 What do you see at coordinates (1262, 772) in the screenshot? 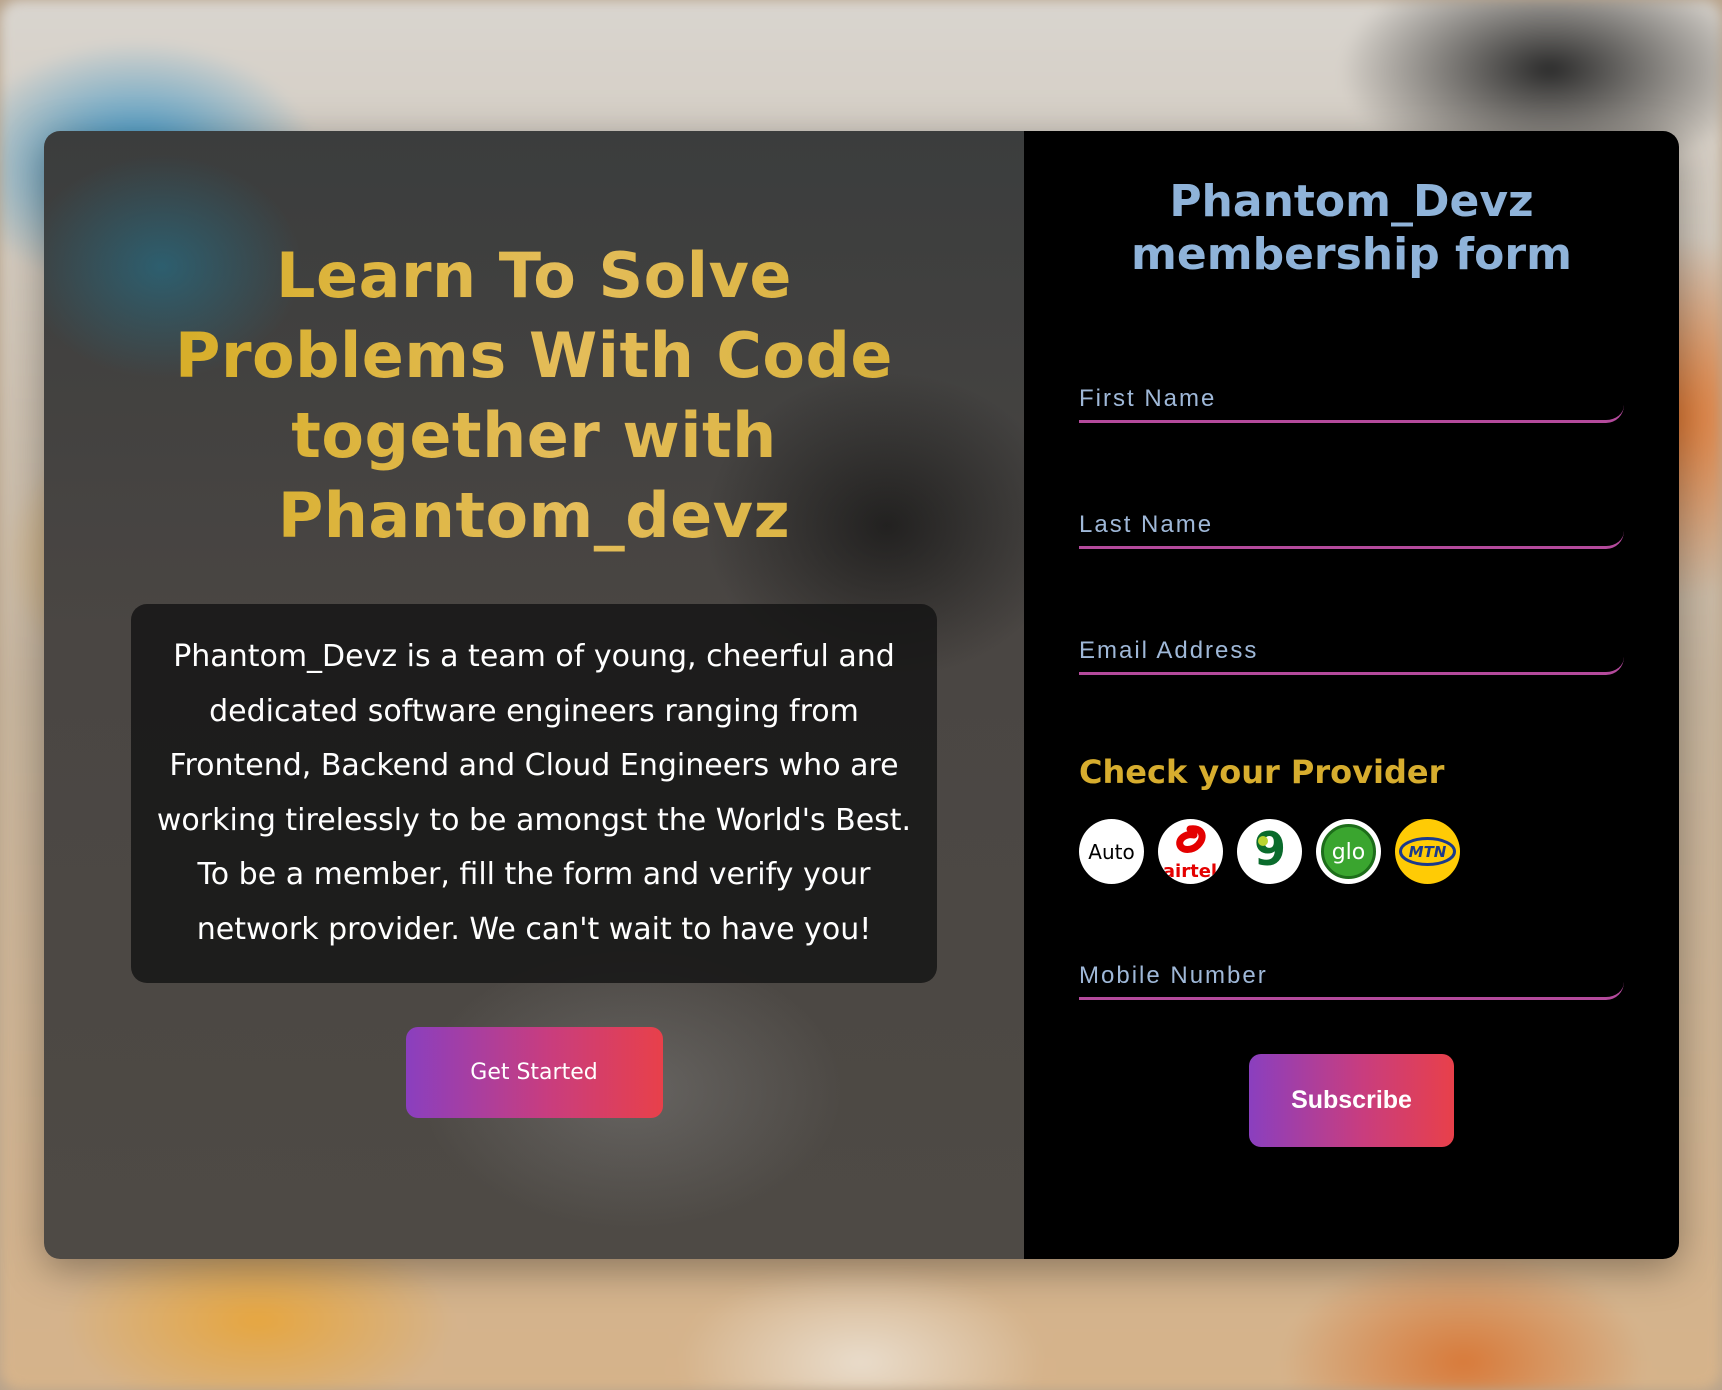
I see `provider-heading: Check your Provider` at bounding box center [1262, 772].